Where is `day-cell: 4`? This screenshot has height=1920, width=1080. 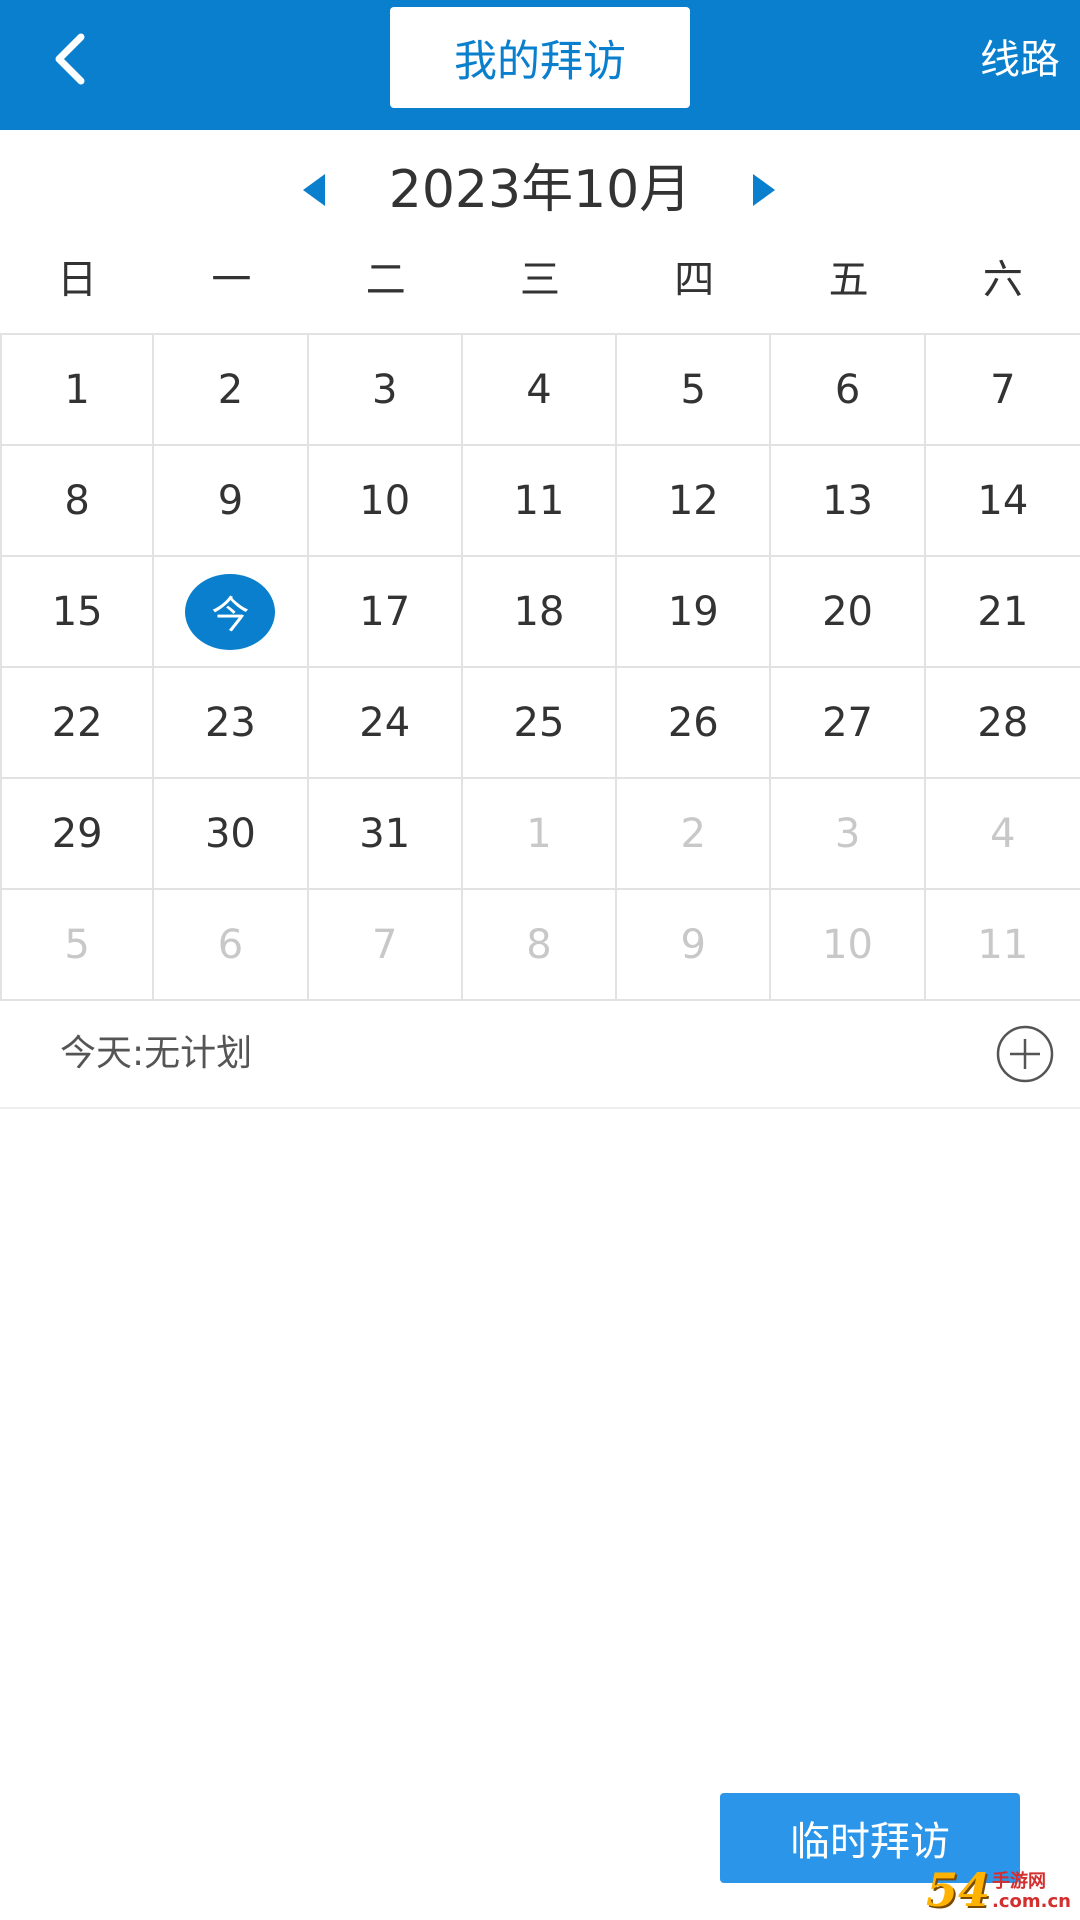
day-cell: 4 is located at coordinates (540, 390).